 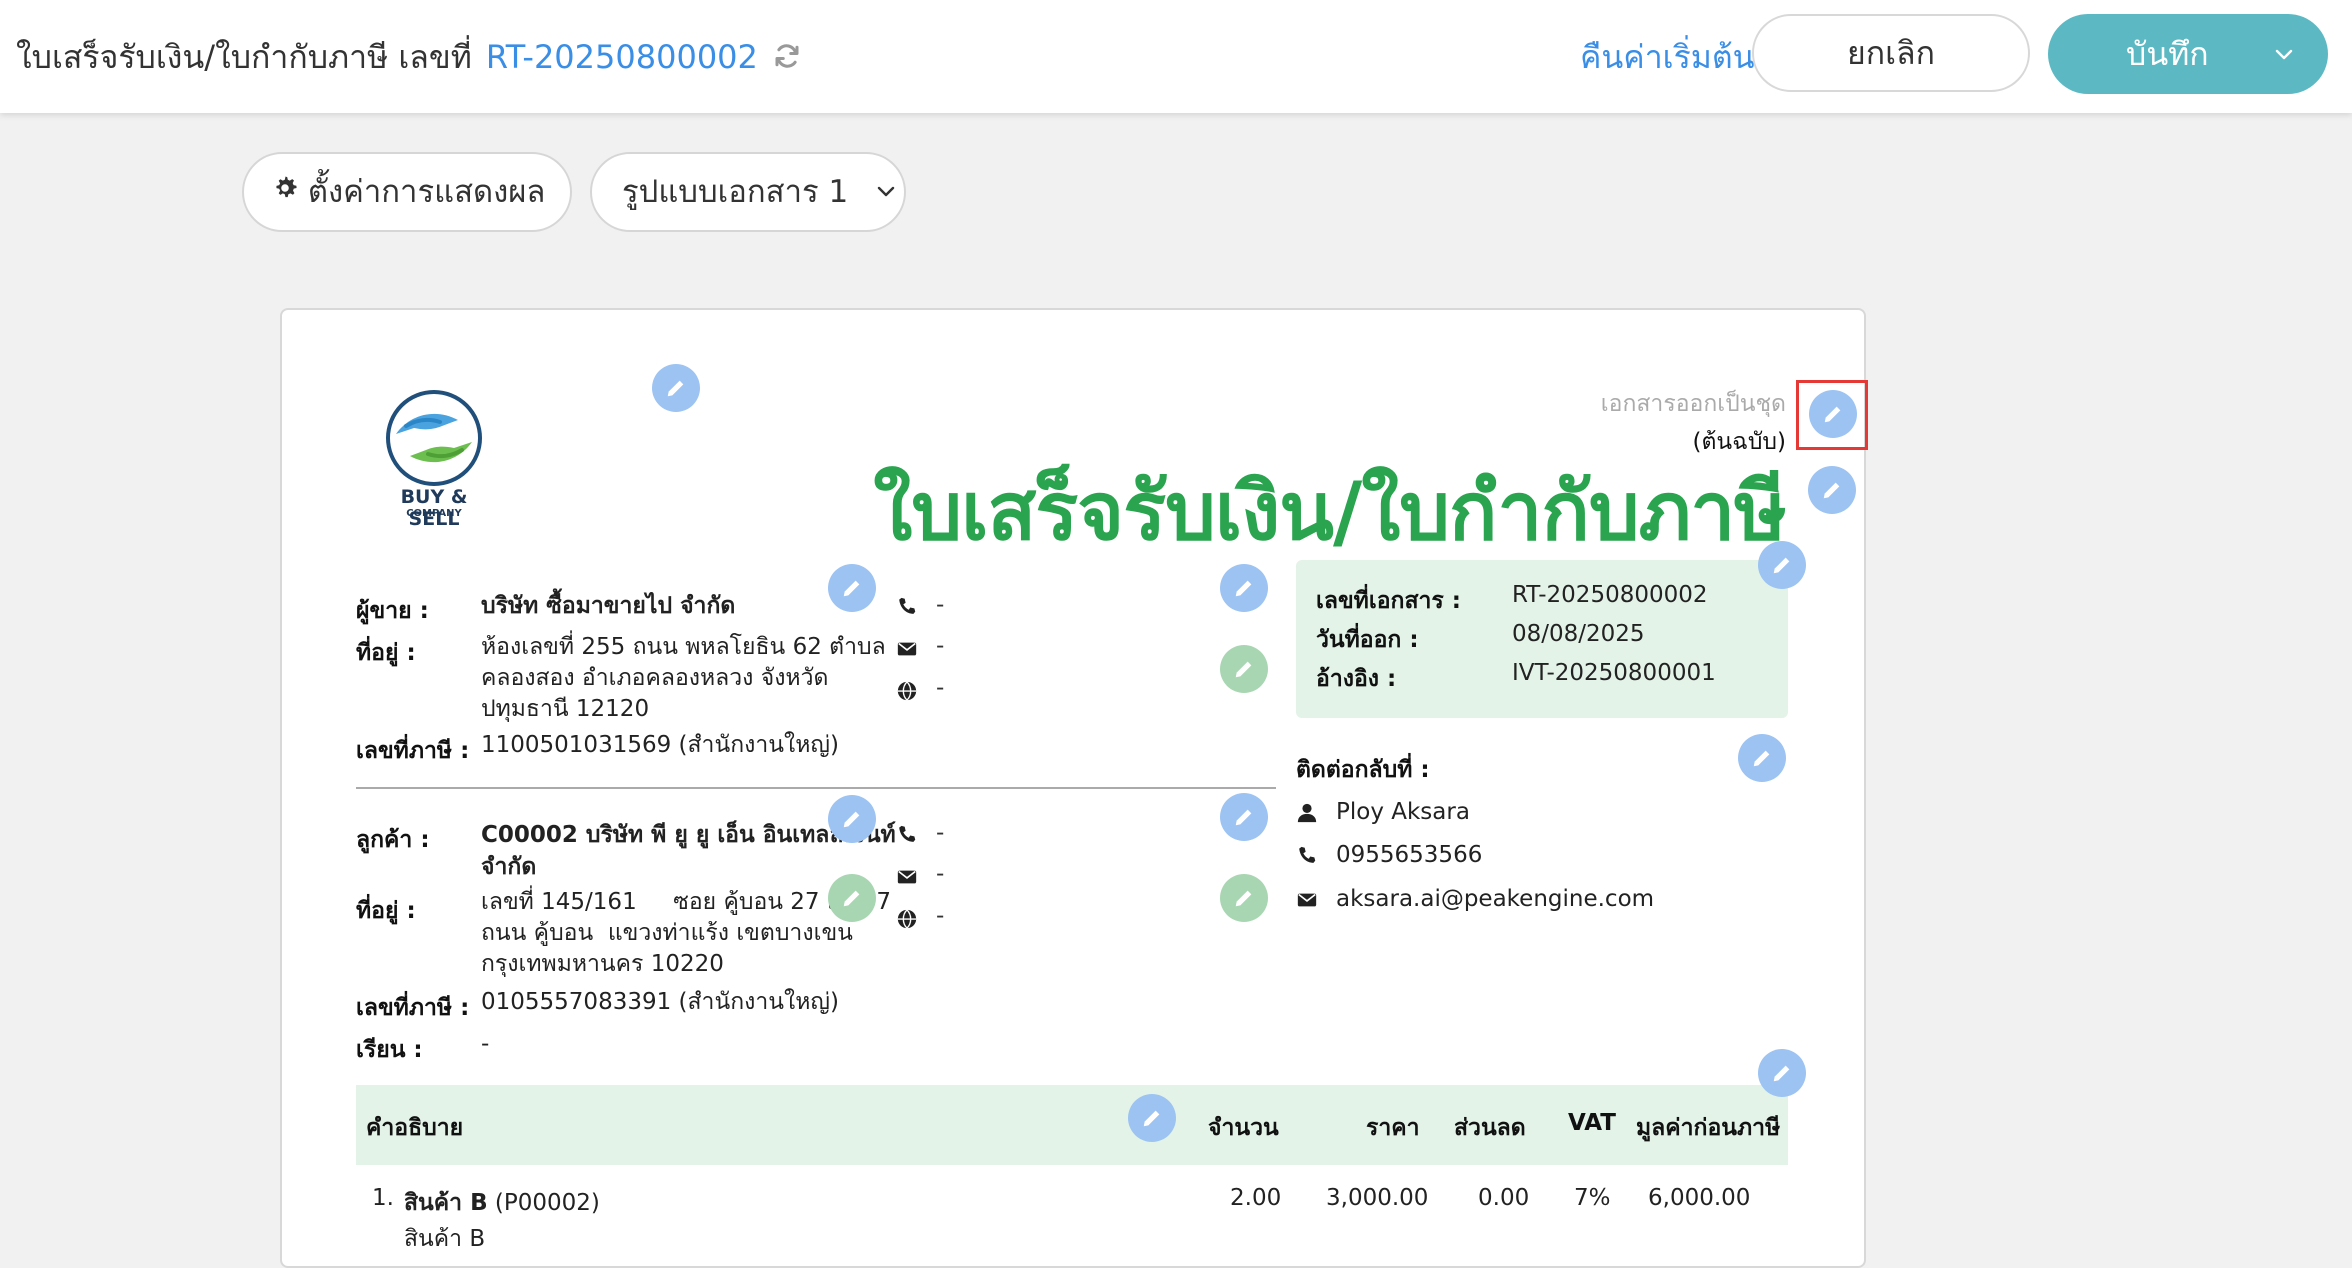 I want to click on info-docno-label: เลขที่เอกสาร :, so click(x=1388, y=601).